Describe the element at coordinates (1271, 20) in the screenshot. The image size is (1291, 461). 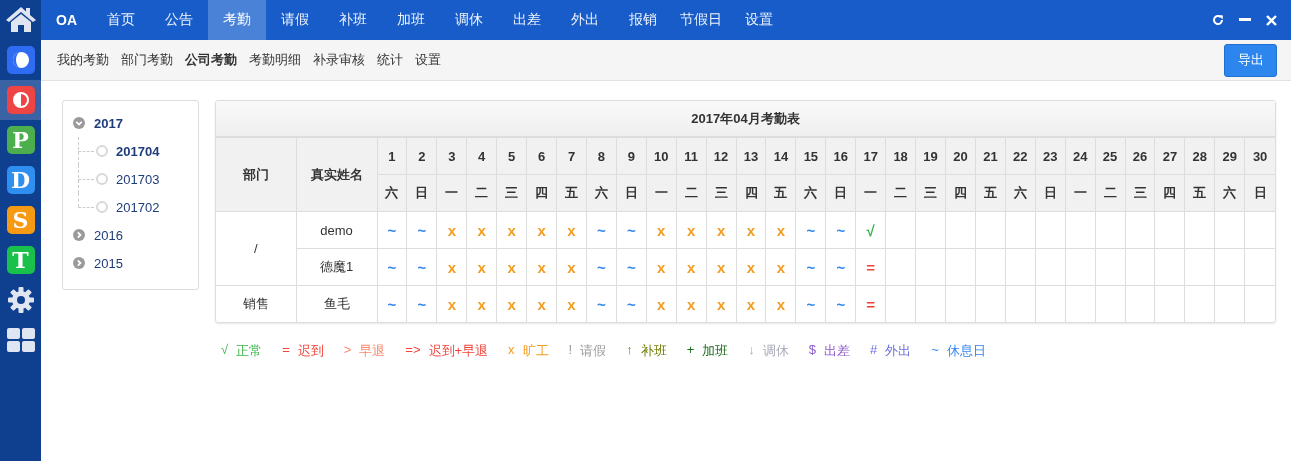
I see `close-icon` at that location.